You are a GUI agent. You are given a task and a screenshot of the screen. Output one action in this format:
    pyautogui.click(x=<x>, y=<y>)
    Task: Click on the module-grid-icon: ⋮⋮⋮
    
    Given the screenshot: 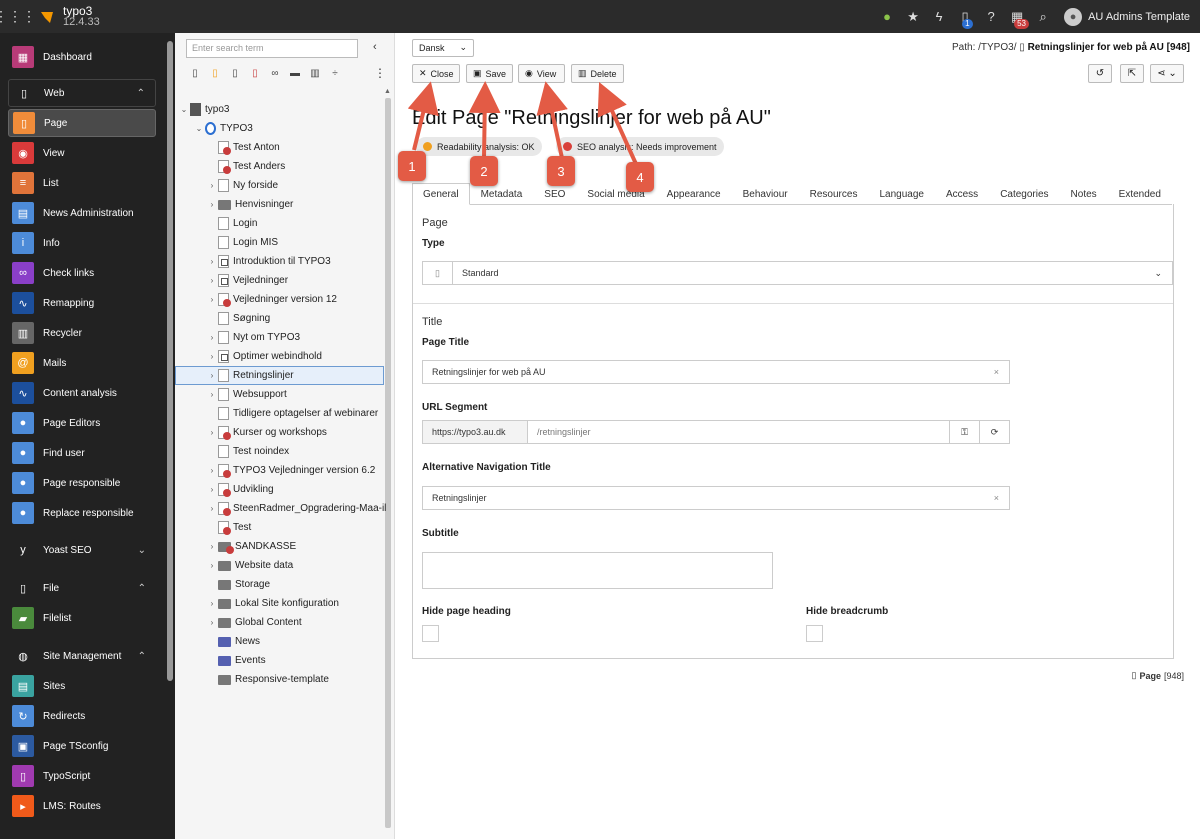 What is the action you would take?
    pyautogui.click(x=18, y=16)
    